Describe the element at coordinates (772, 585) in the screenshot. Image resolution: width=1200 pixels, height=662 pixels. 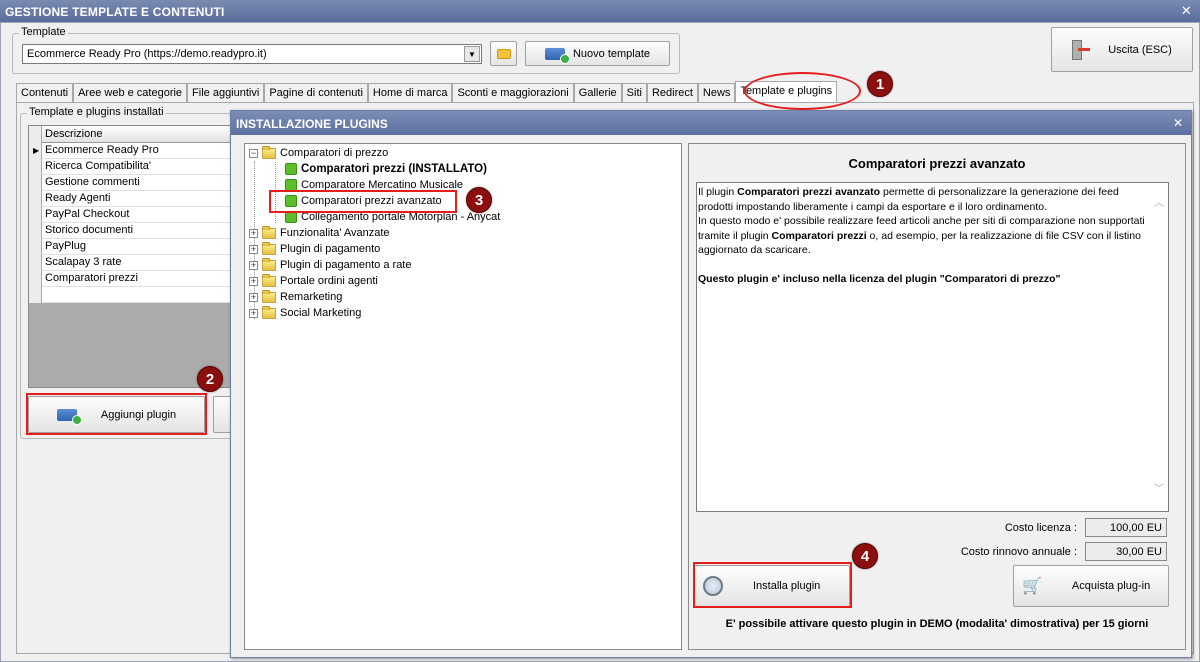
I see `highlight-install-button` at that location.